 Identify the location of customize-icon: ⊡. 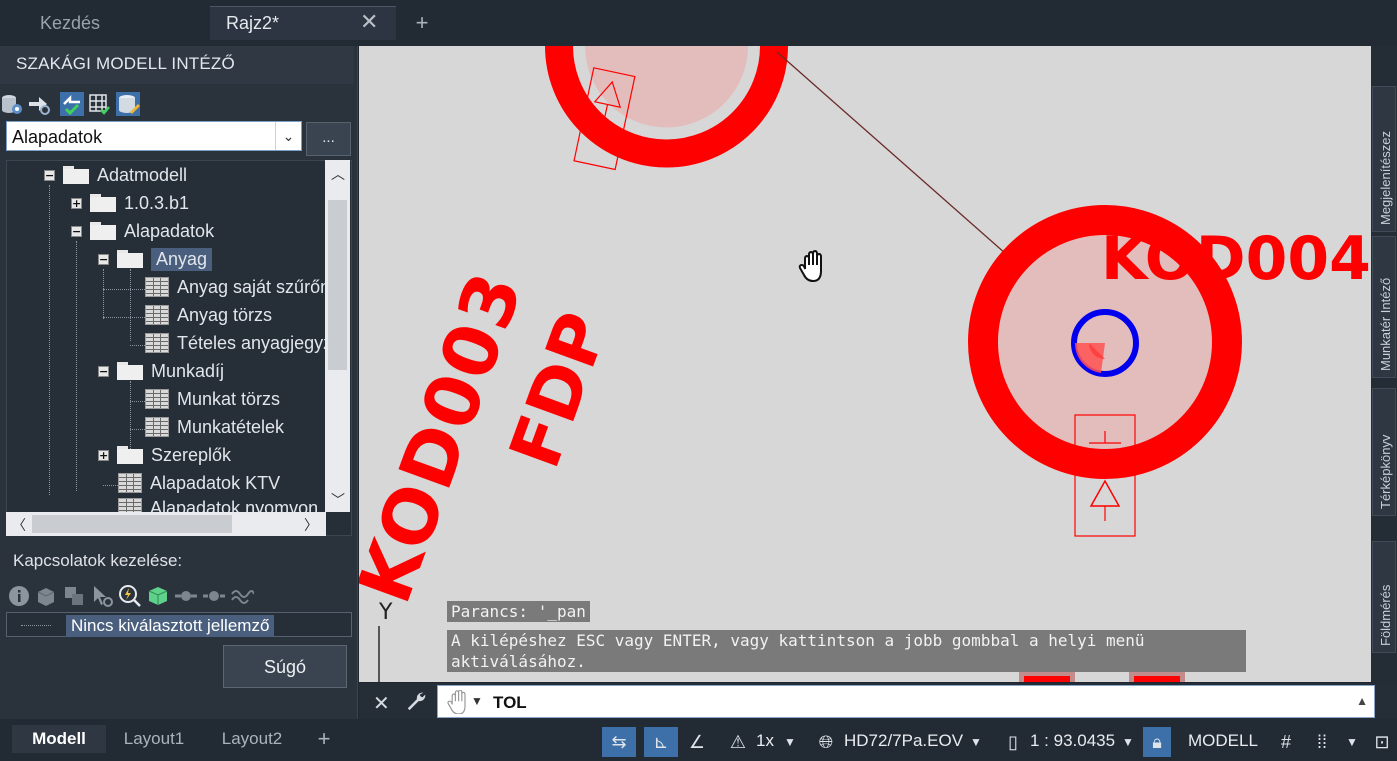
(1382, 742).